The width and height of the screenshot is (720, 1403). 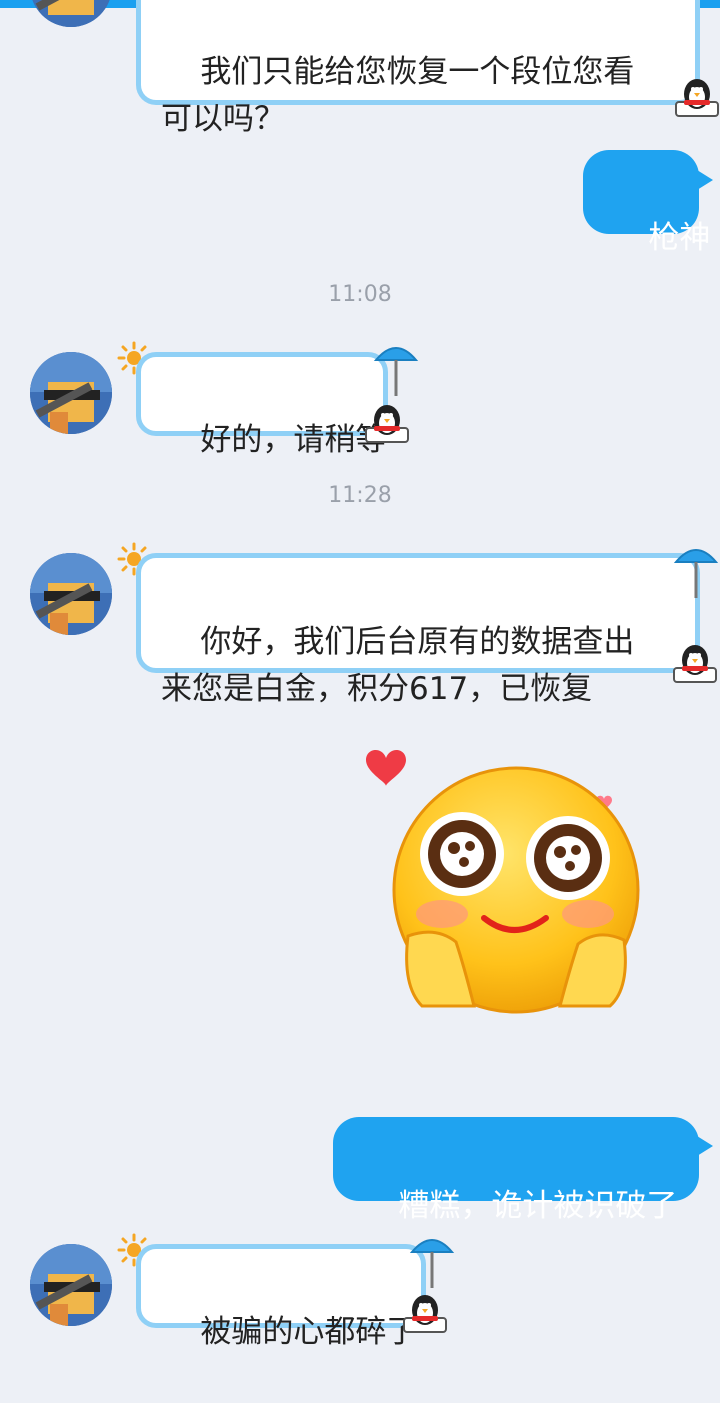 What do you see at coordinates (386, 767) in the screenshot?
I see `heart-icon` at bounding box center [386, 767].